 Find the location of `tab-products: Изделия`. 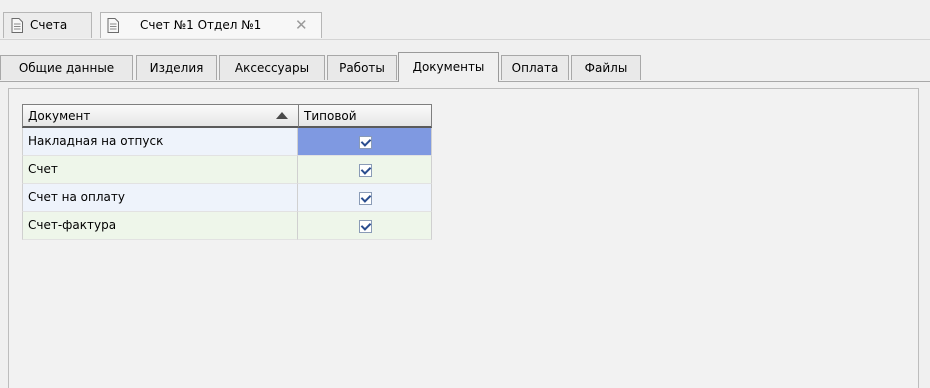

tab-products: Изделия is located at coordinates (176, 67).